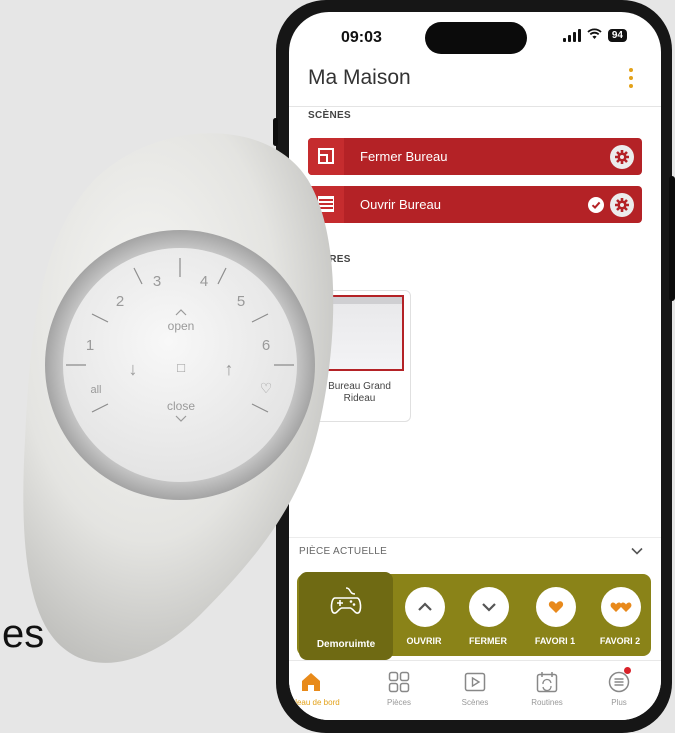 The width and height of the screenshot is (675, 733). Describe the element at coordinates (181, 312) in the screenshot. I see `remote-chevron-up-icon` at that location.